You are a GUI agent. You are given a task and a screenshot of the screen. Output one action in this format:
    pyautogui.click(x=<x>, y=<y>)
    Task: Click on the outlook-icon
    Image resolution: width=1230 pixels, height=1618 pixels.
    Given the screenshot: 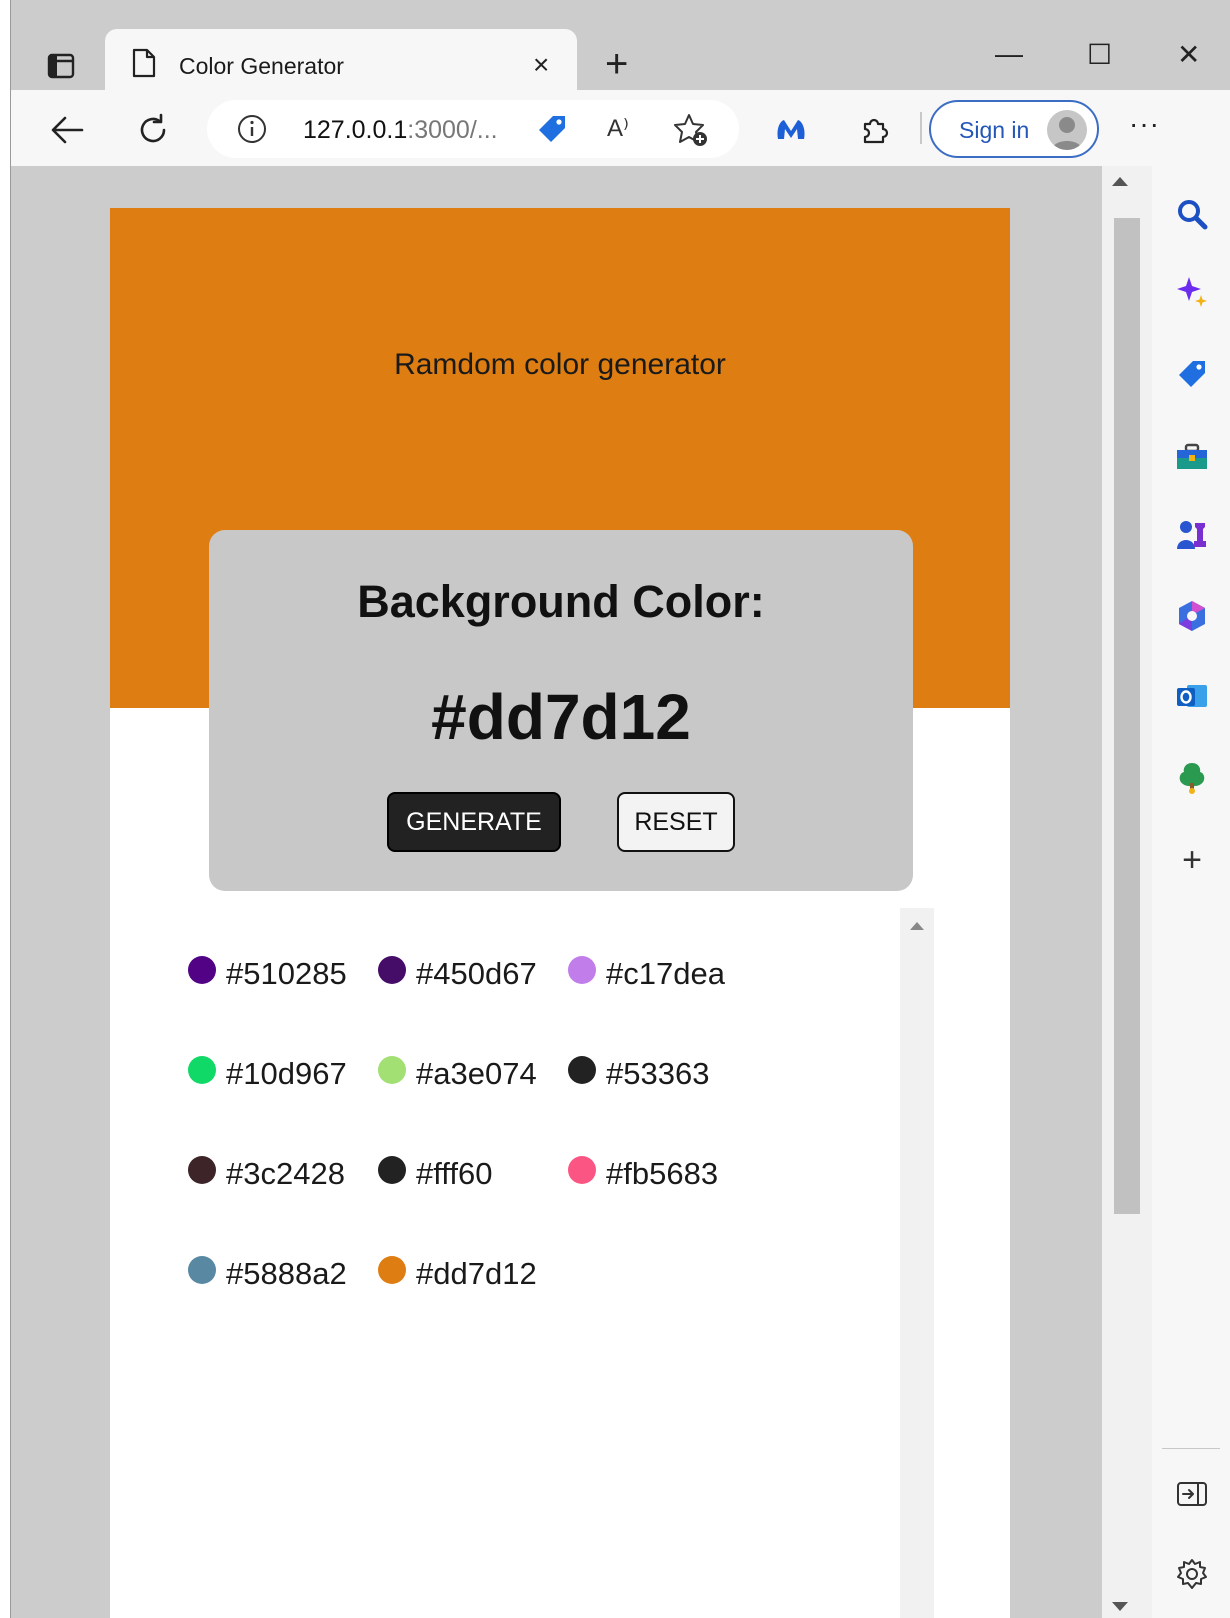 What is the action you would take?
    pyautogui.click(x=1192, y=696)
    